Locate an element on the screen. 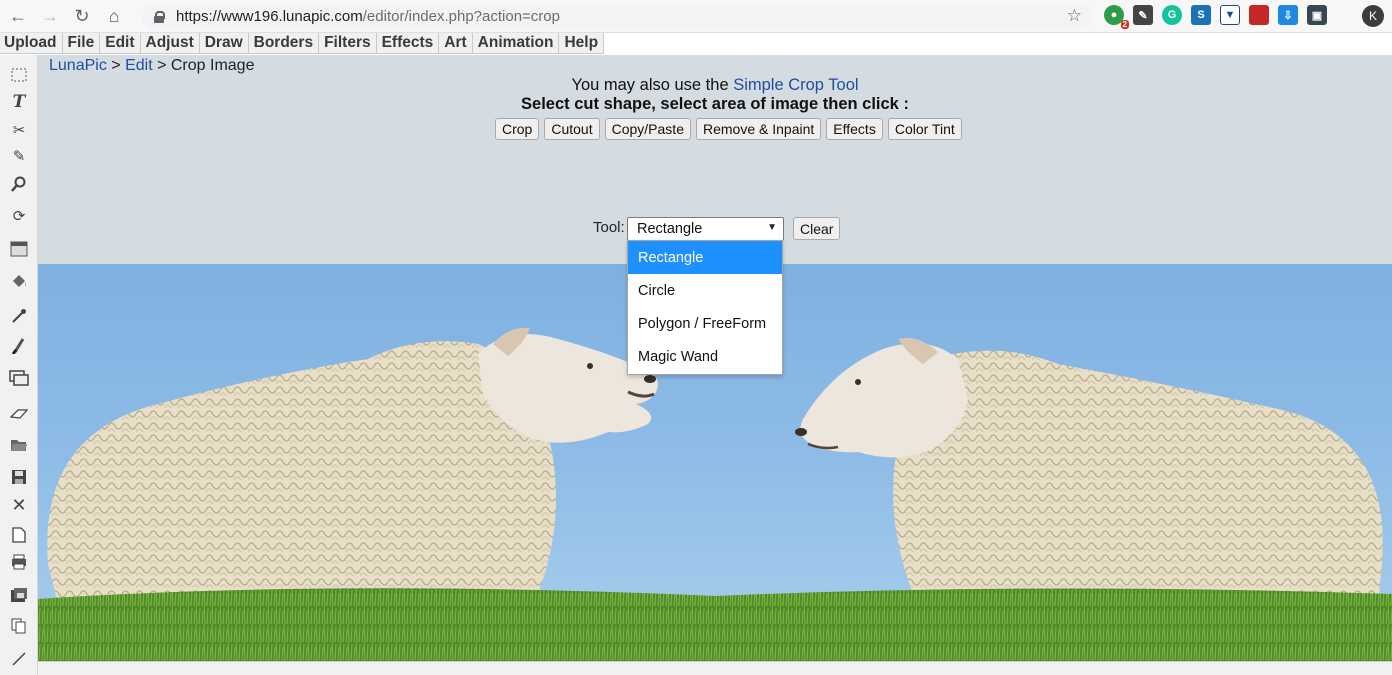 Image resolution: width=1392 pixels, height=675 pixels. crop-hint-text: You may also use the is located at coordinates (652, 85).